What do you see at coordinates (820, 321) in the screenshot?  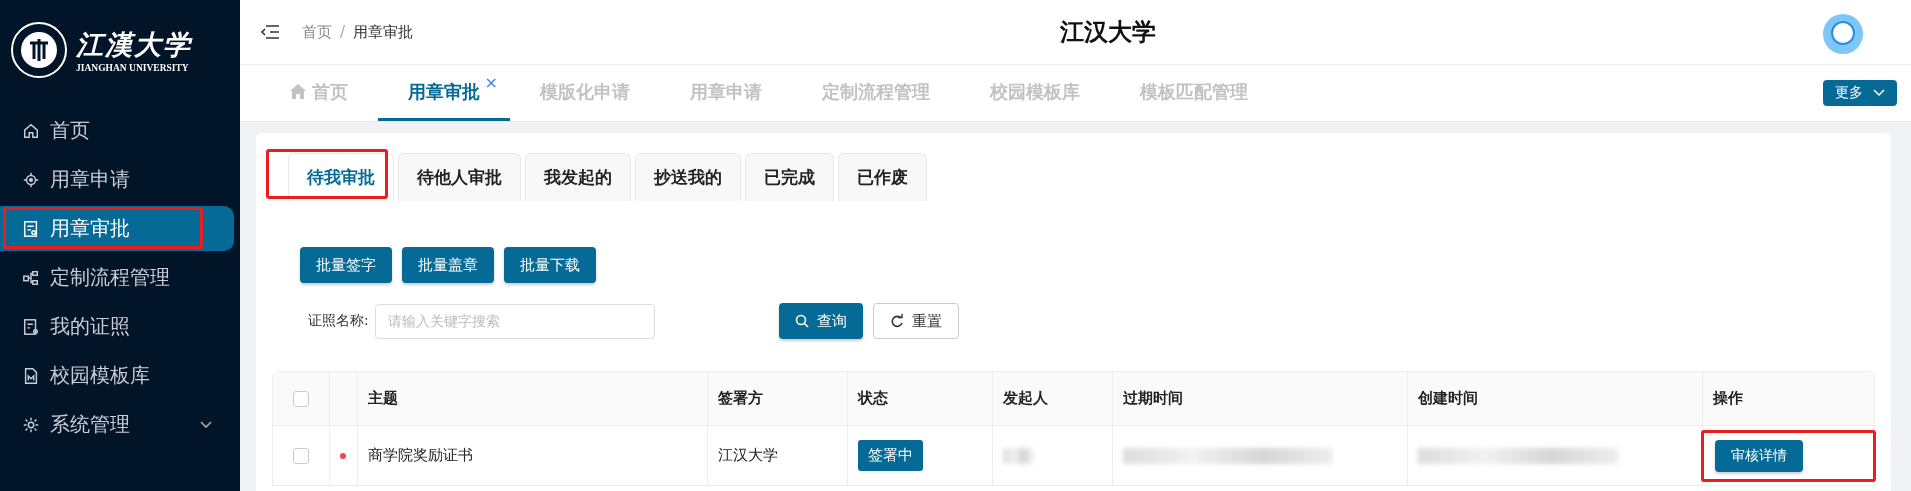 I see `query-button: 查询` at bounding box center [820, 321].